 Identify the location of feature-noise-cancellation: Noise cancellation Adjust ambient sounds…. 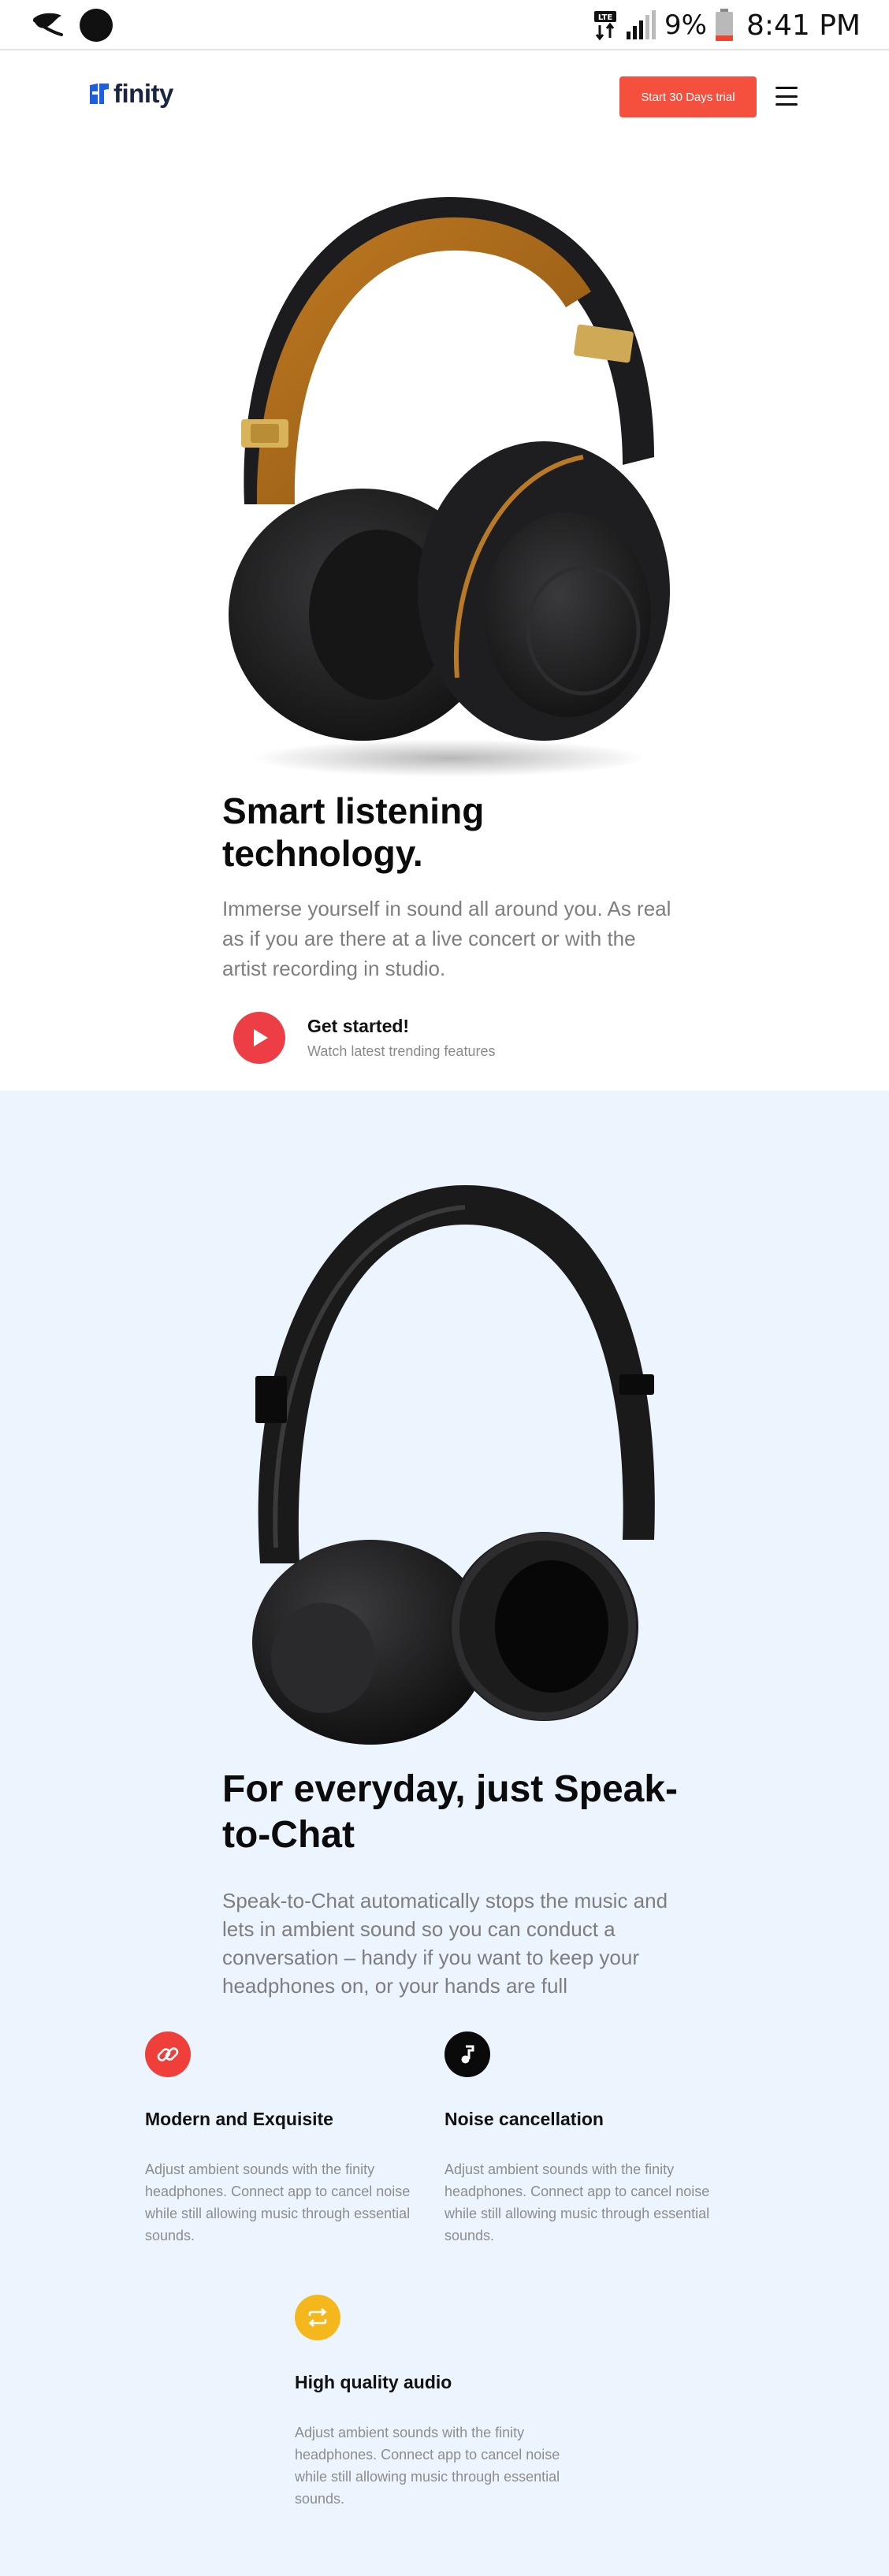
(586, 2139).